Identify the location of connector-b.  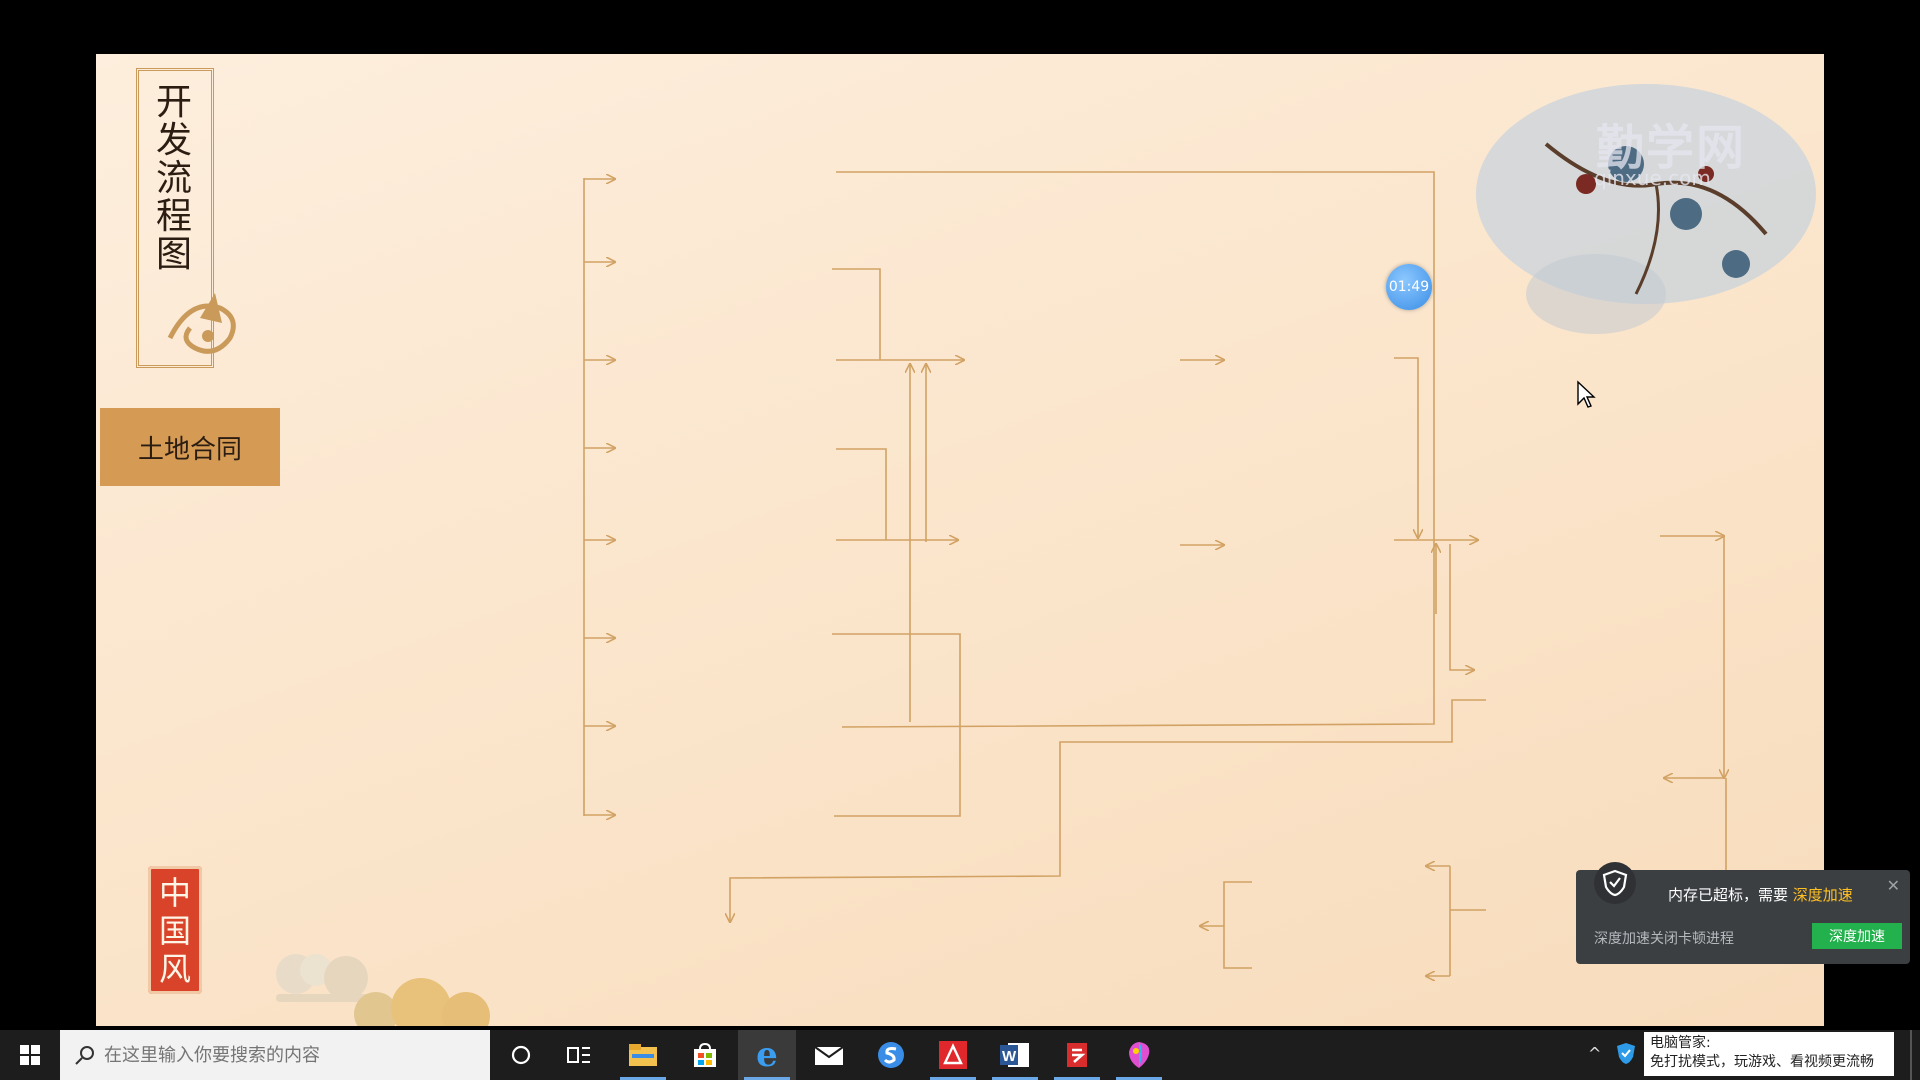
(861, 494).